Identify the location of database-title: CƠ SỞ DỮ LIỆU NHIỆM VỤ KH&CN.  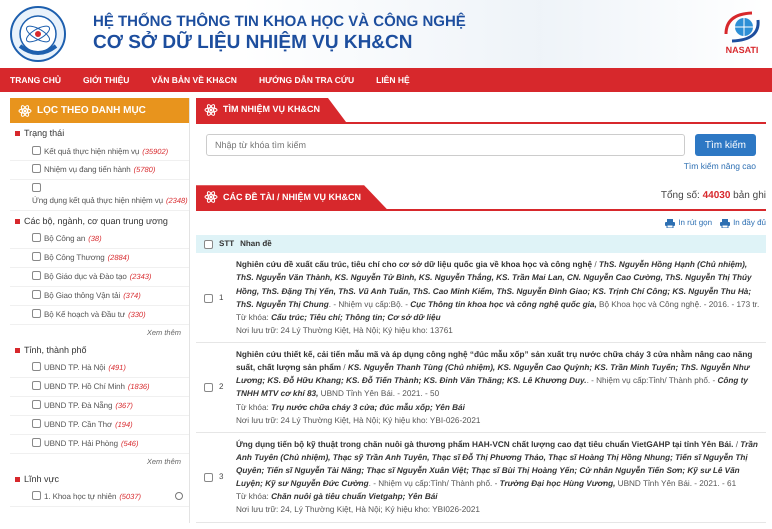
(253, 42).